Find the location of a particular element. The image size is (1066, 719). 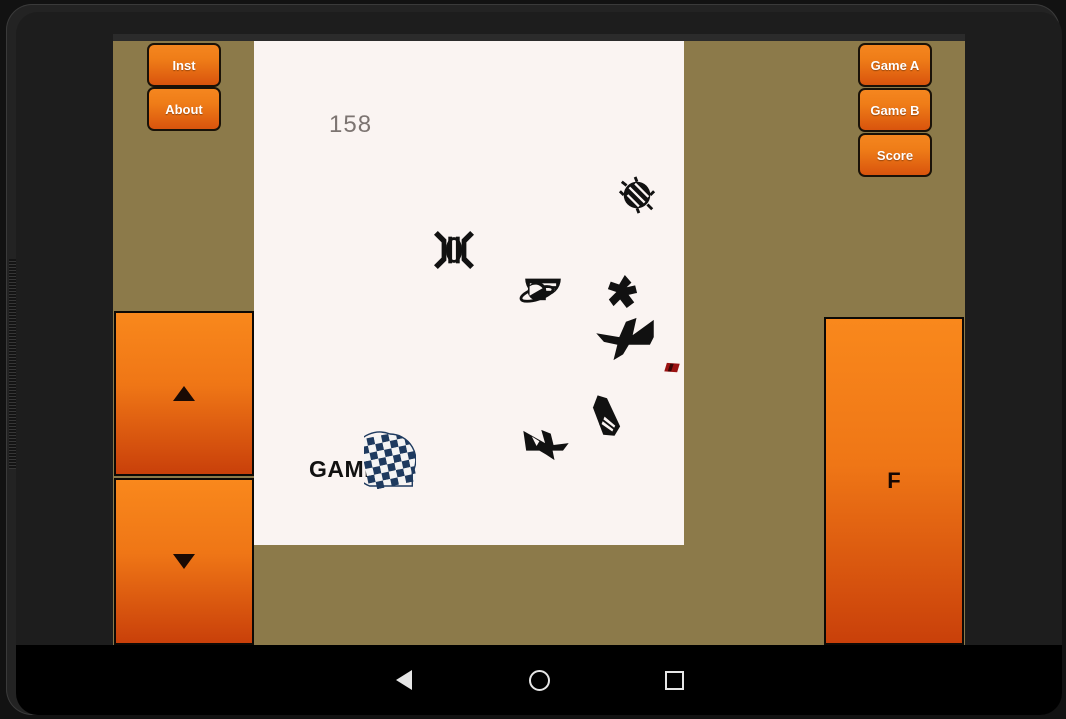

arrow-up-icon is located at coordinates (184, 393).